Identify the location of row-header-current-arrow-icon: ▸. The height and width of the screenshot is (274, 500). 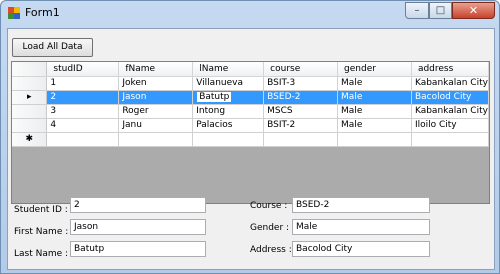
(30, 97).